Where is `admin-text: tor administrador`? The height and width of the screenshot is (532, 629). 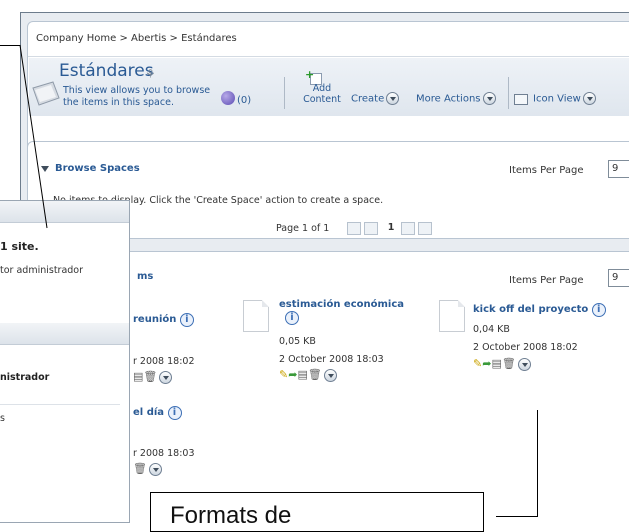 admin-text: tor administrador is located at coordinates (42, 270).